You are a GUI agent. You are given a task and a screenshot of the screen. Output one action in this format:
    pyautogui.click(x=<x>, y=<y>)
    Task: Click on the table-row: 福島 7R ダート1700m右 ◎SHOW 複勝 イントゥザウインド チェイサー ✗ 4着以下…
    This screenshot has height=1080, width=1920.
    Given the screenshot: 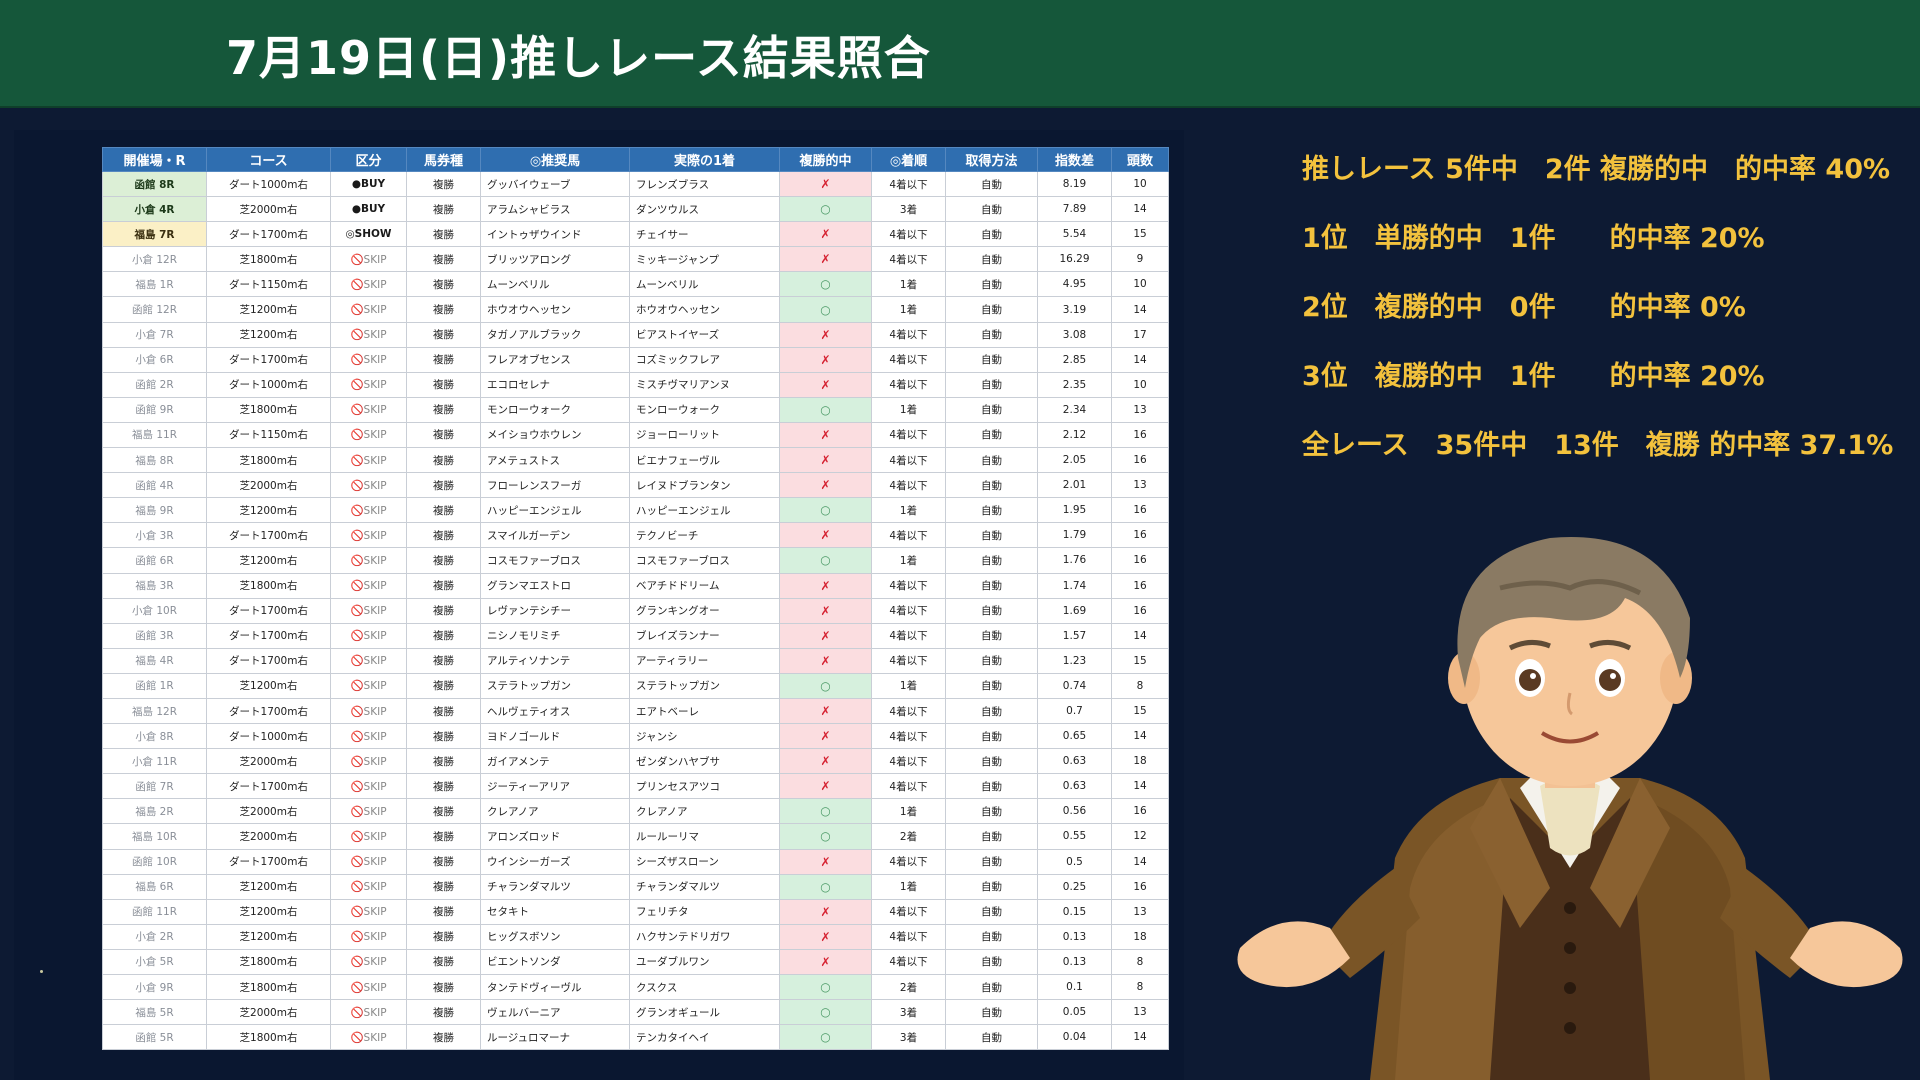 What is the action you would take?
    pyautogui.click(x=635, y=234)
    